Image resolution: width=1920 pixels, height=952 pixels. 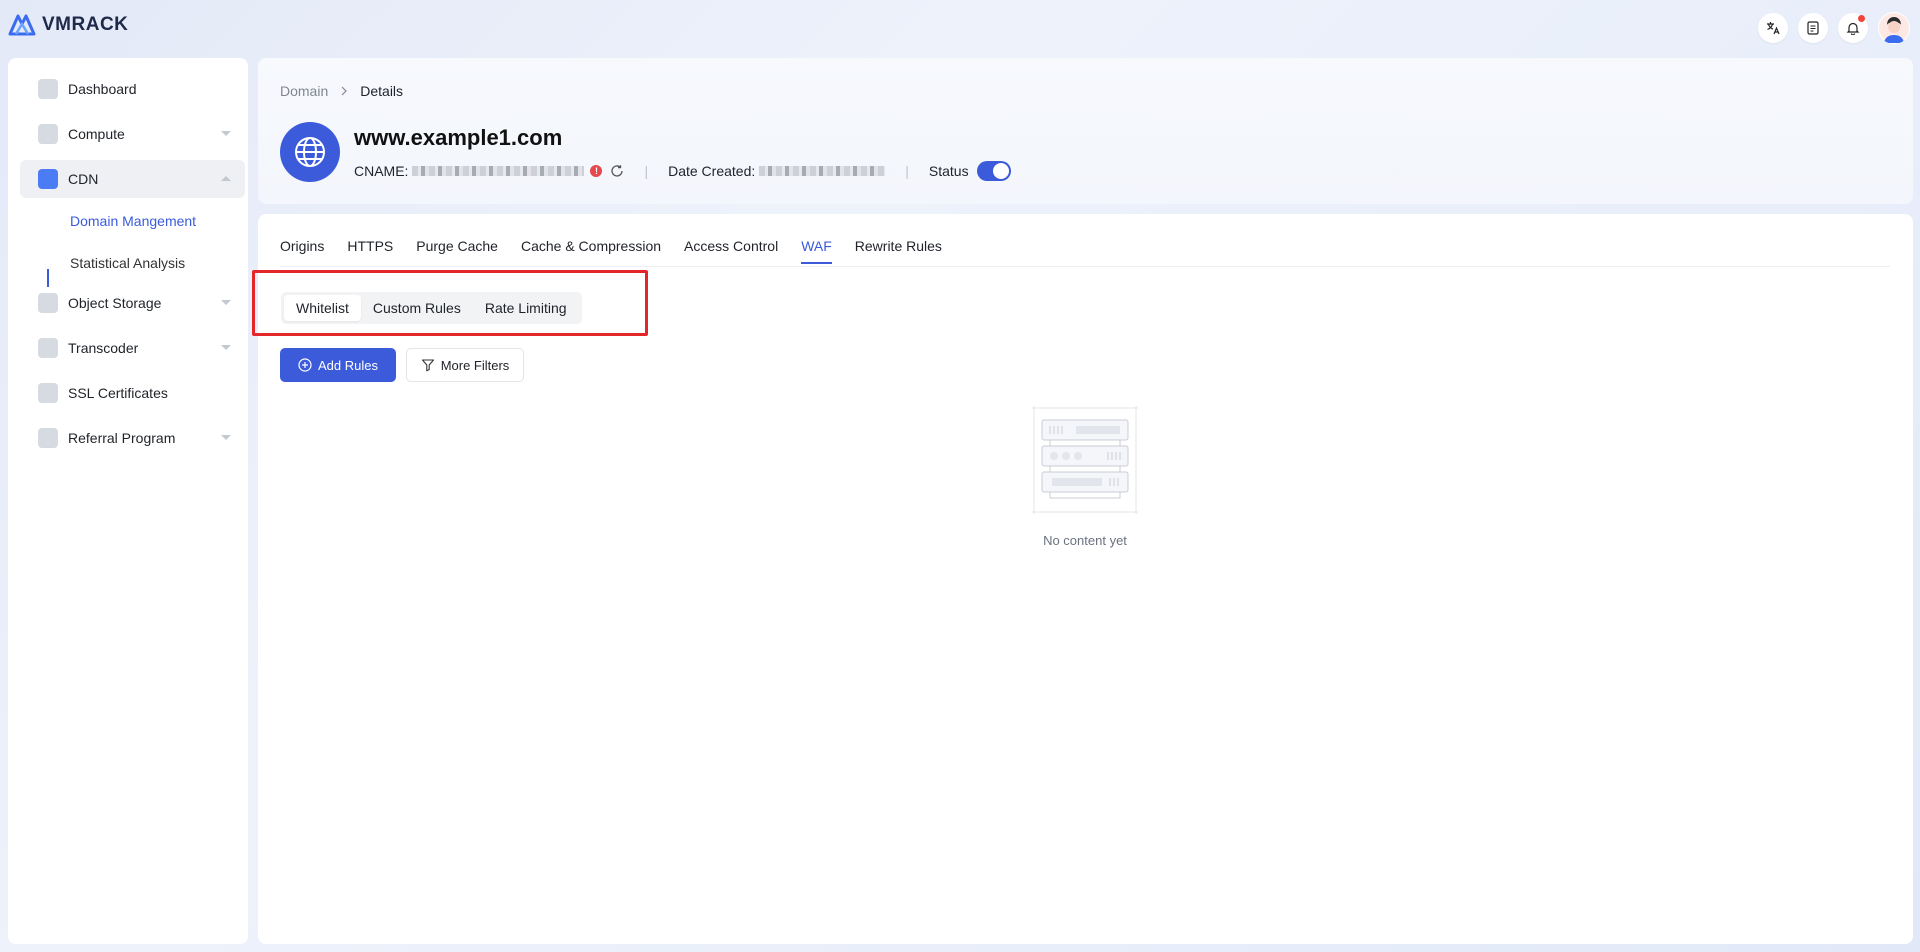 What do you see at coordinates (48, 348) in the screenshot?
I see `transcoder-icon` at bounding box center [48, 348].